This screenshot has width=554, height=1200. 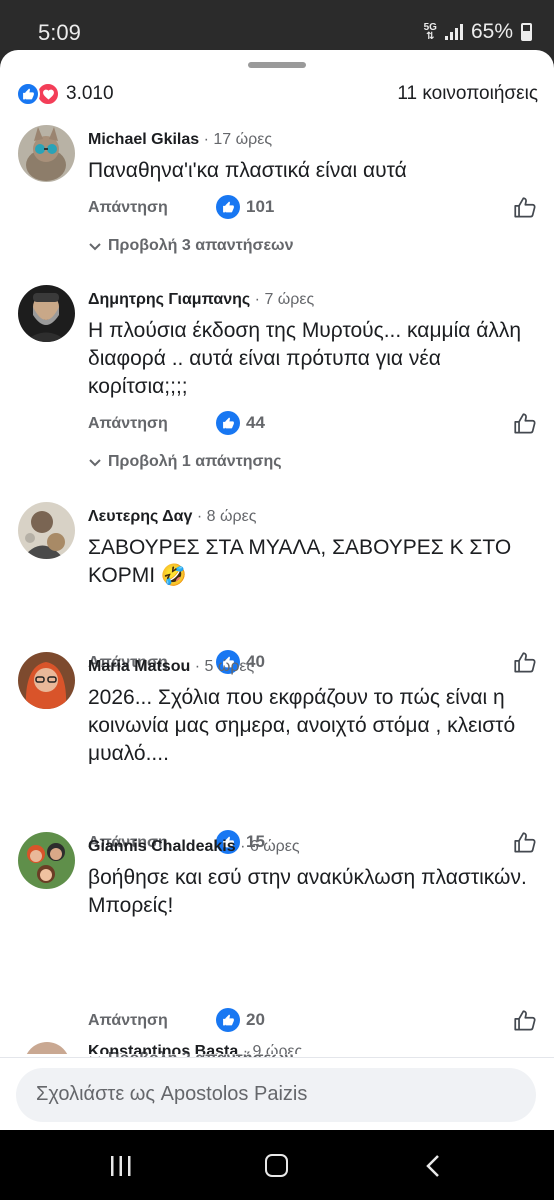 What do you see at coordinates (65, 94) in the screenshot?
I see `reactions-button: 3.010` at bounding box center [65, 94].